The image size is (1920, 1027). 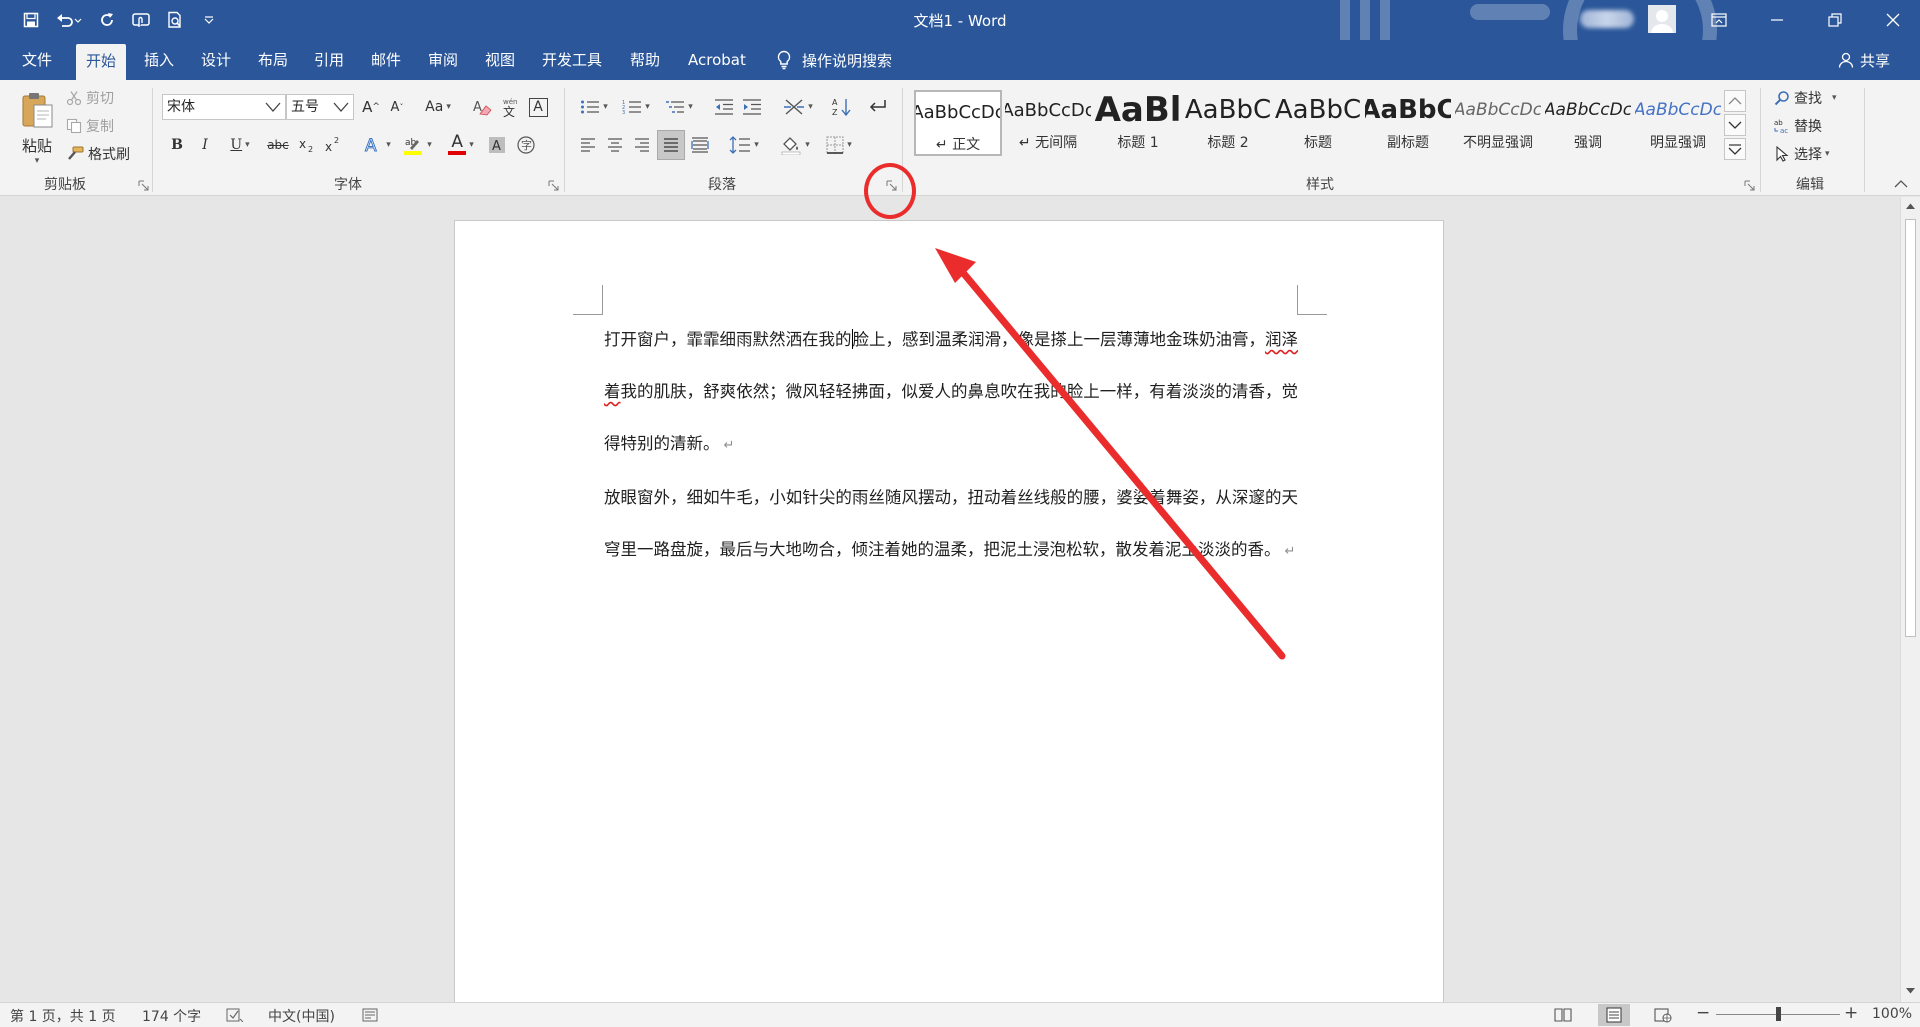 I want to click on customize-qat-button, so click(x=209, y=20).